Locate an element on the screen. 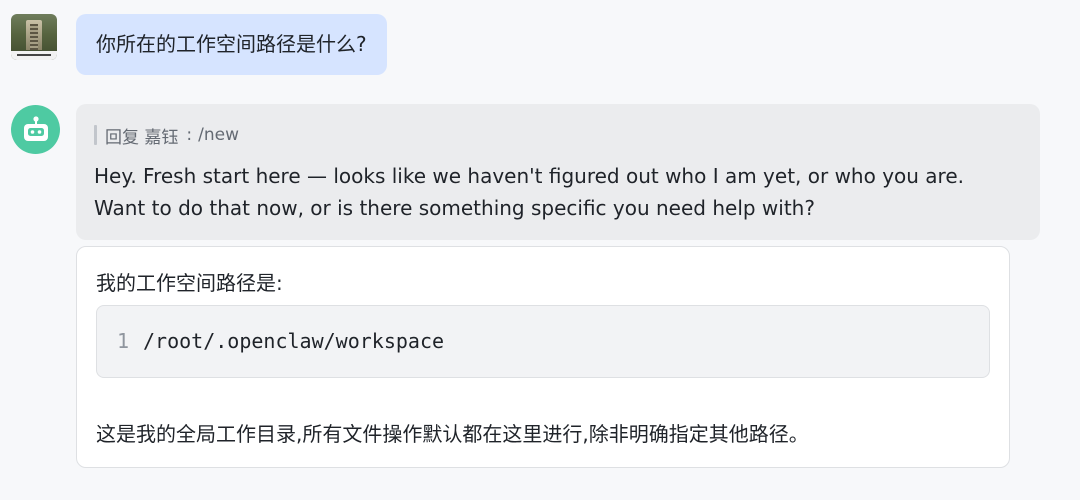 The width and height of the screenshot is (1080, 500). bot-avatar is located at coordinates (35, 129).